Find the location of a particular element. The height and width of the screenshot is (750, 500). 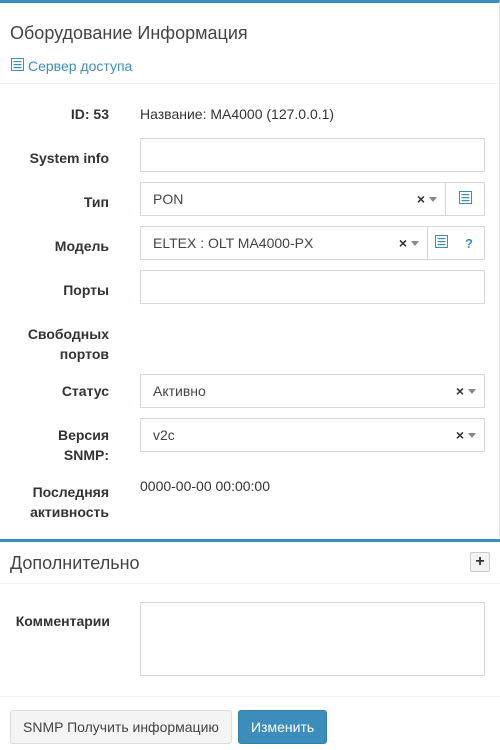

type-list-button is located at coordinates (465, 199).